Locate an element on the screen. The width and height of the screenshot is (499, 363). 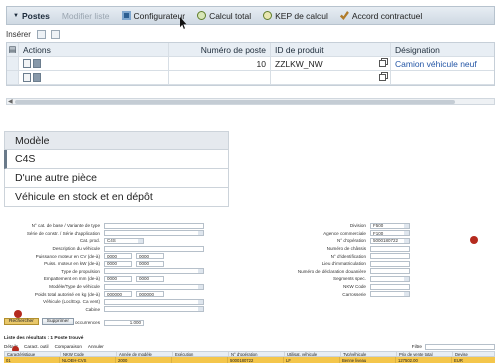
wheelbase-from-input: 0000 is located at coordinates (118, 278).